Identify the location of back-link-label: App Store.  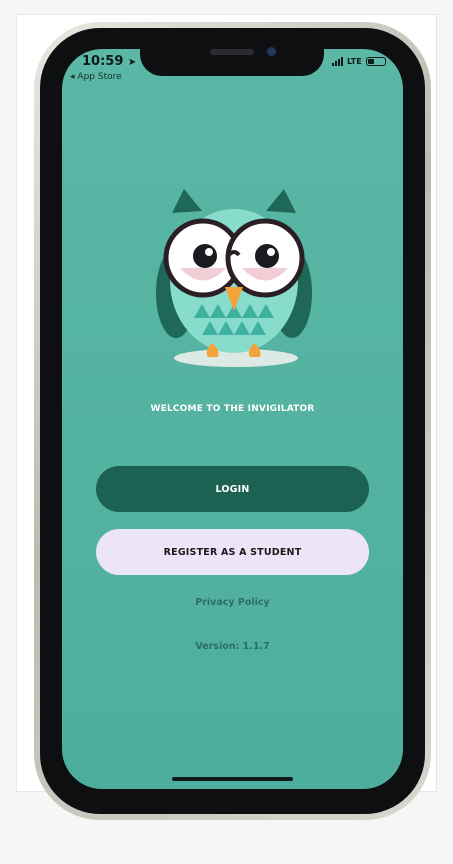
(99, 77).